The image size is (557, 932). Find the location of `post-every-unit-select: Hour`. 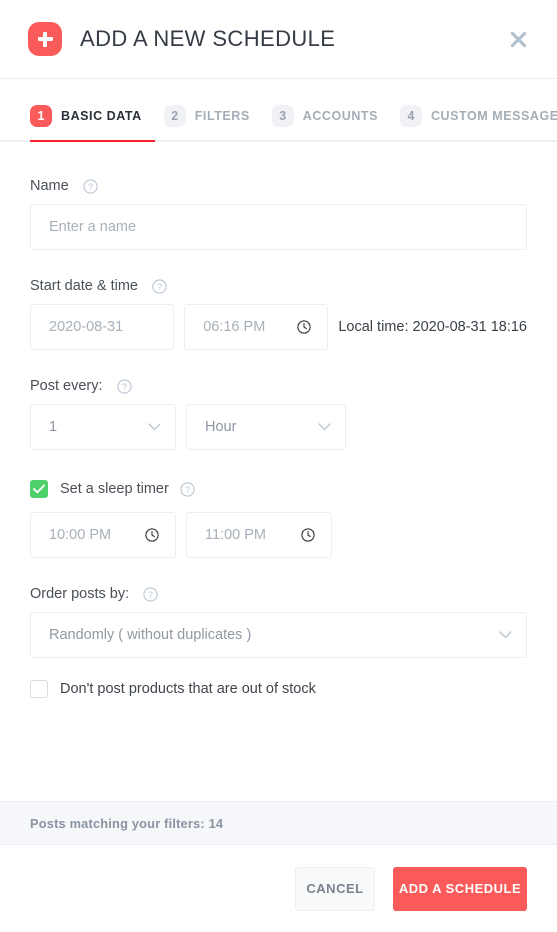

post-every-unit-select: Hour is located at coordinates (266, 427).